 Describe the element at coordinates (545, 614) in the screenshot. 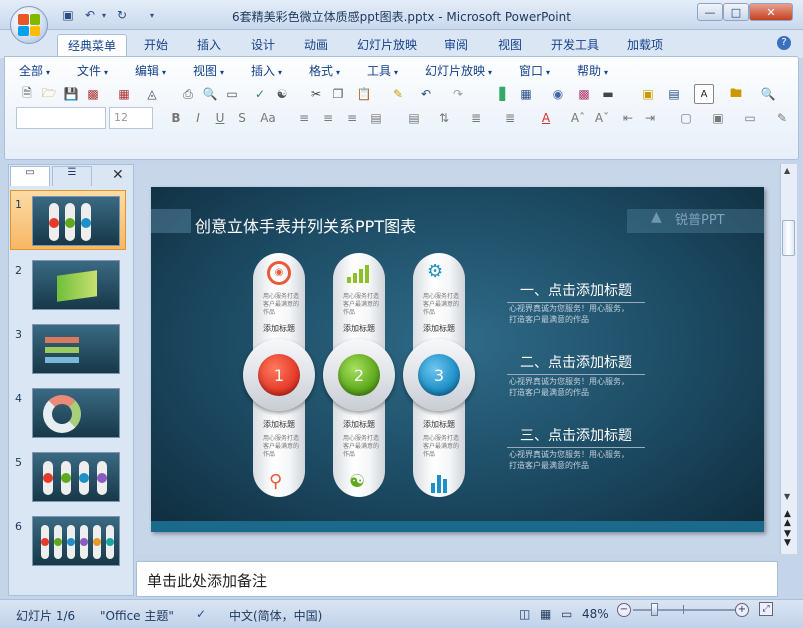

I see `slide-sorter-icon: ▦` at that location.